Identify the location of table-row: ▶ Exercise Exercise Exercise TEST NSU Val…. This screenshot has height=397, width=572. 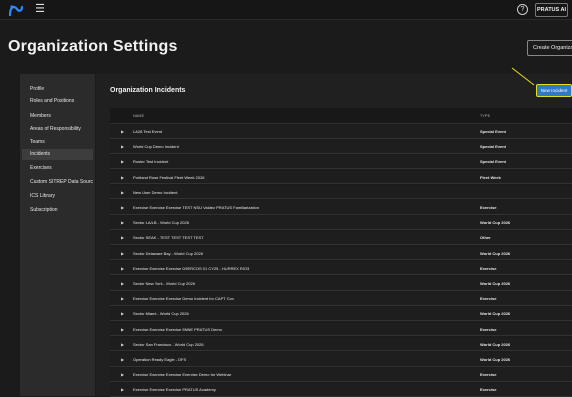
(341, 208).